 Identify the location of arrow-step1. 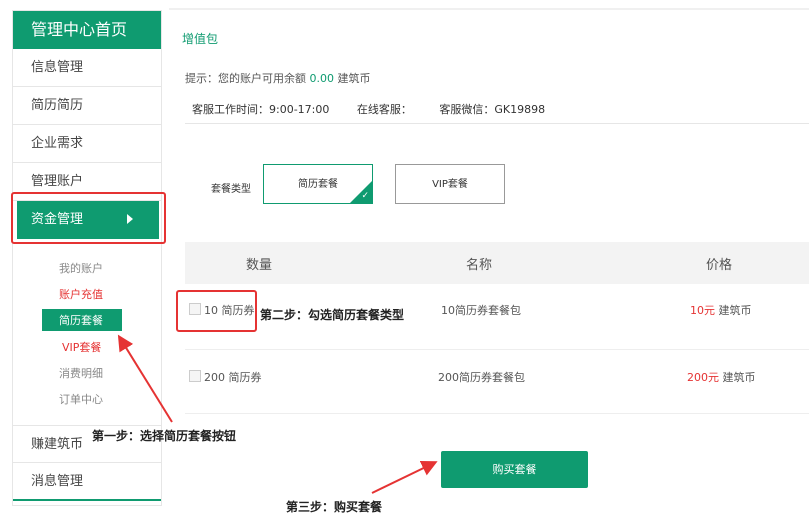
(145, 378).